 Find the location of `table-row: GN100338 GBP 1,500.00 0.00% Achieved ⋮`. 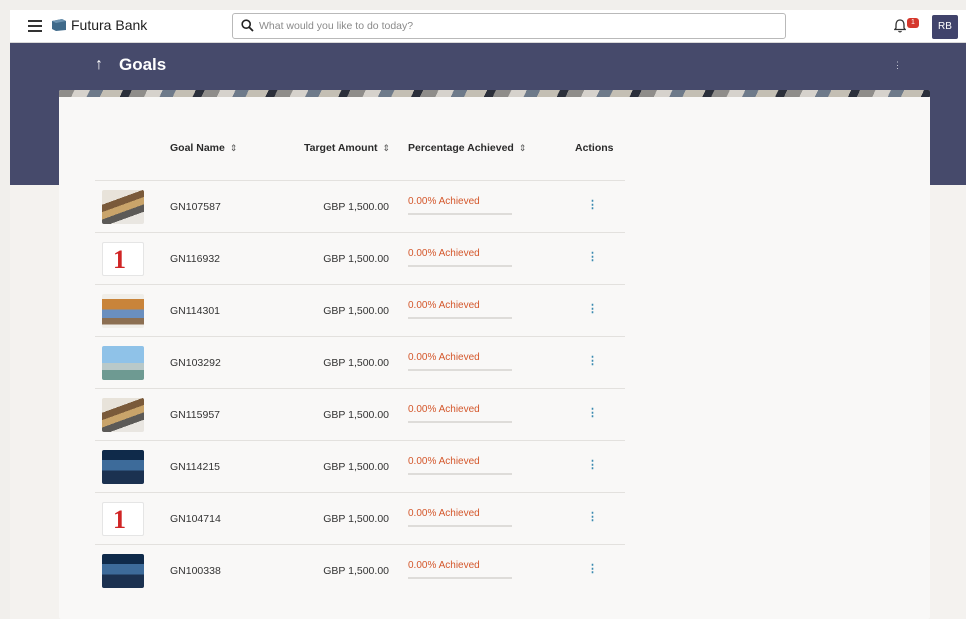

table-row: GN100338 GBP 1,500.00 0.00% Achieved ⋮ is located at coordinates (360, 570).